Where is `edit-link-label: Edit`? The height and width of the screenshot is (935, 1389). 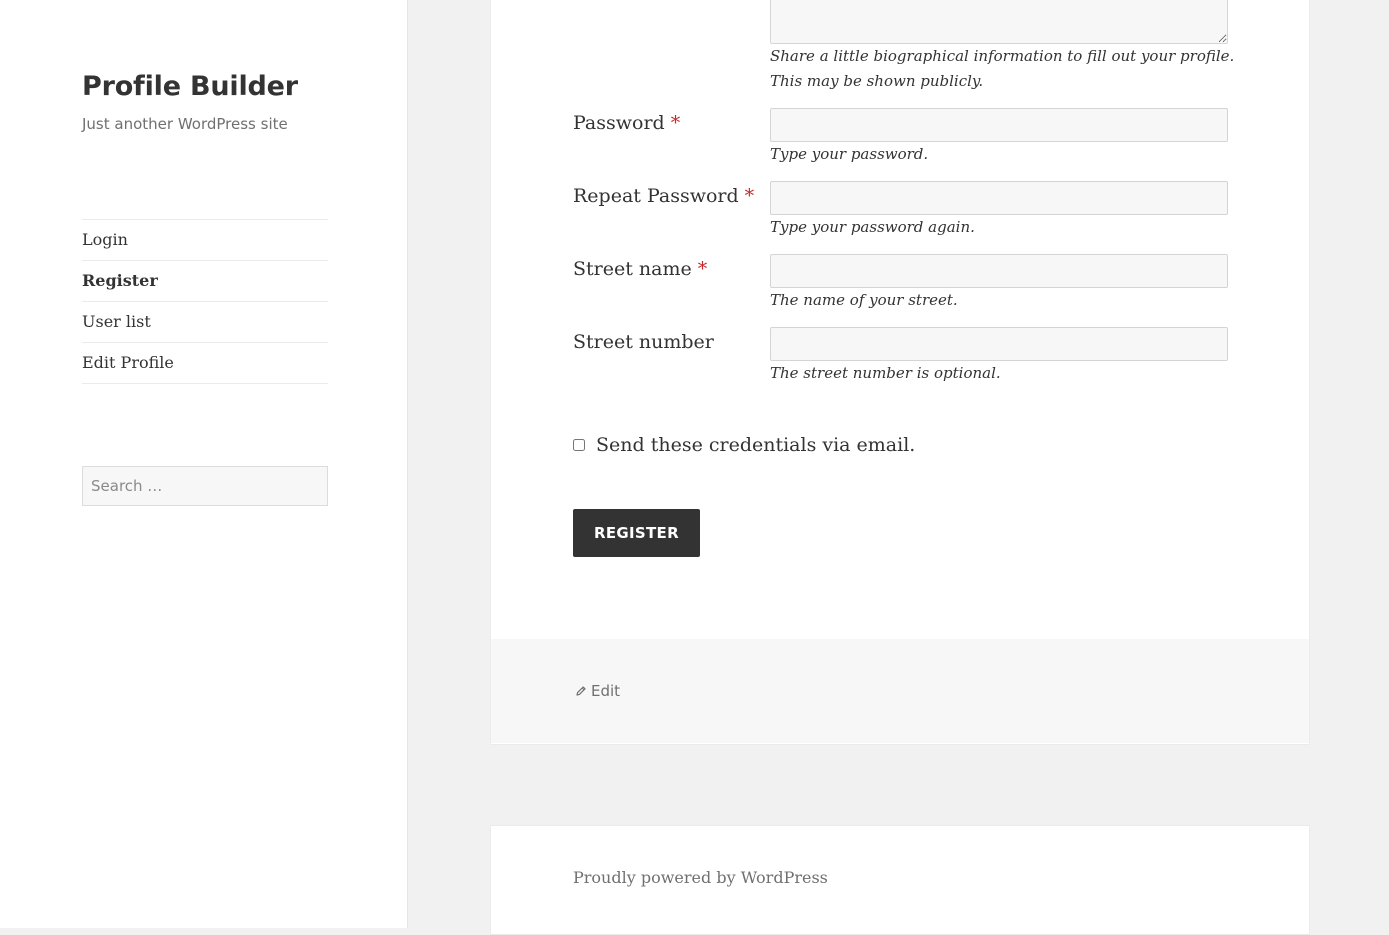
edit-link-label: Edit is located at coordinates (606, 691).